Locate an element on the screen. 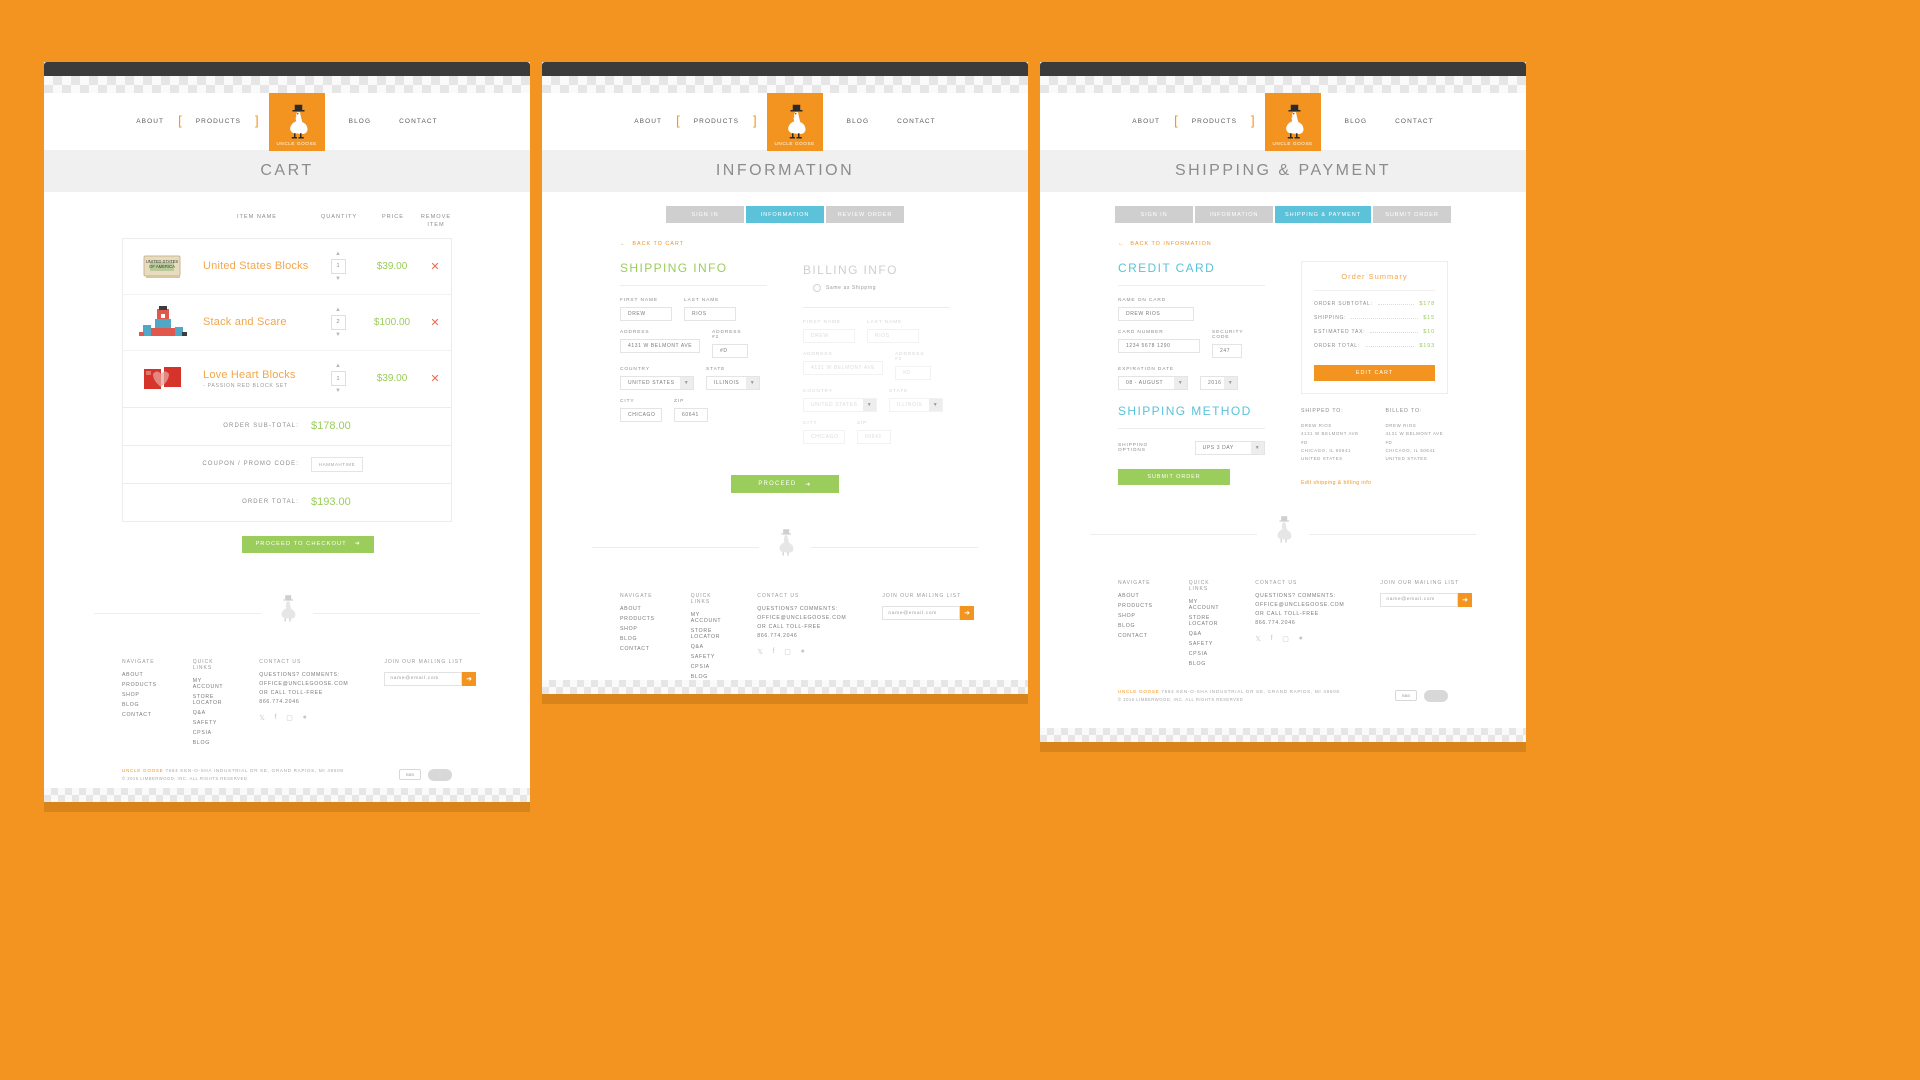  back-to-information-link: ← BACK TO INFORMATION is located at coordinates (1283, 244).